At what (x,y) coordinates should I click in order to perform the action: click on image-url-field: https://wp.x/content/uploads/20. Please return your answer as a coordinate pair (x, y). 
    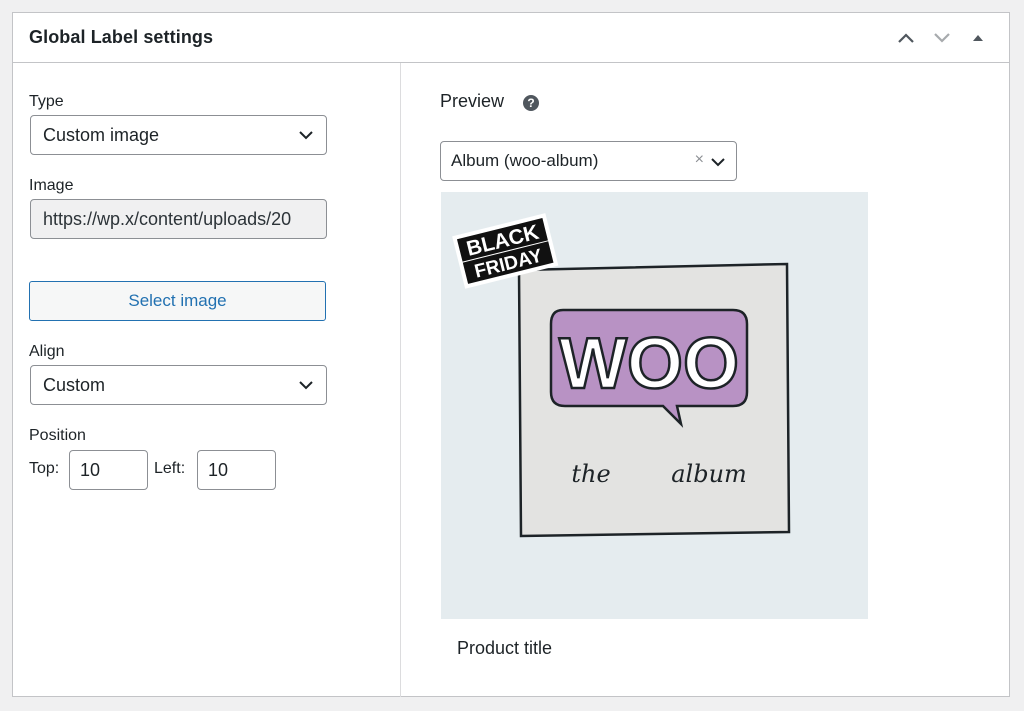
    Looking at the image, I should click on (178, 219).